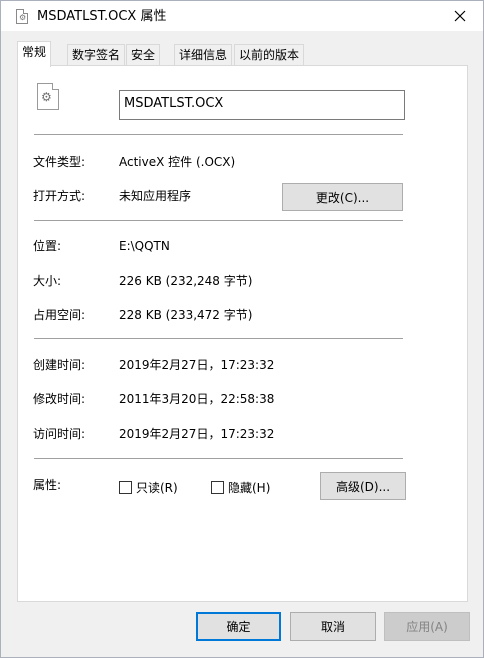 The width and height of the screenshot is (484, 658). What do you see at coordinates (197, 434) in the screenshot?
I see `accessed-value: 2019年2月27日，17:23:32` at bounding box center [197, 434].